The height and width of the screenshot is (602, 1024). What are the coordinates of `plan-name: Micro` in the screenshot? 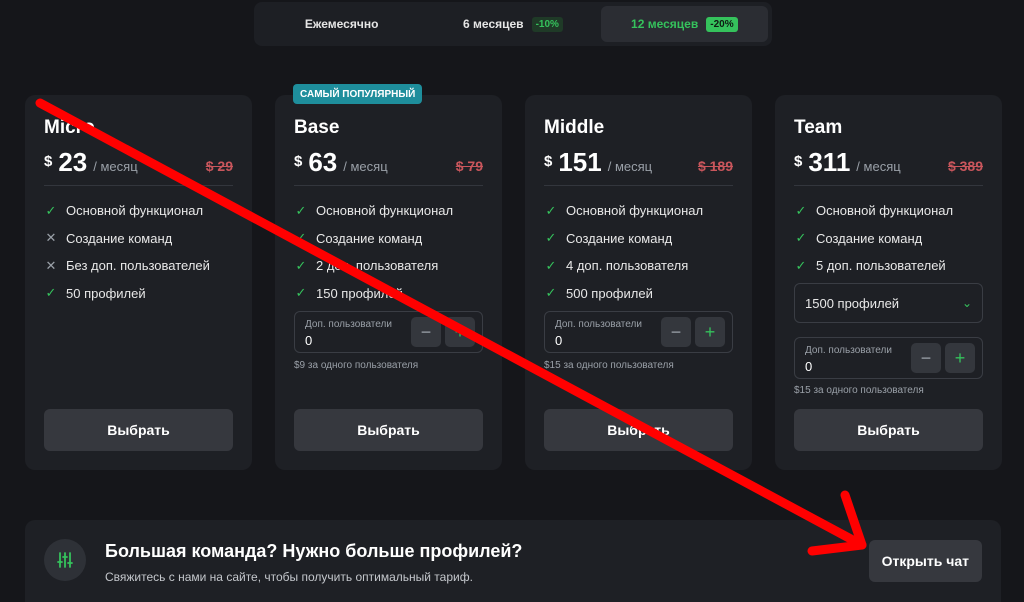 It's located at (69, 127).